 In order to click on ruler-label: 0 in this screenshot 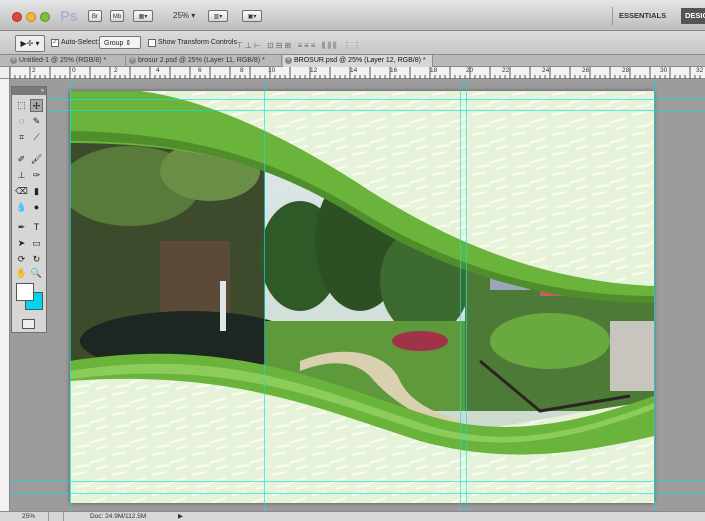, I will do `click(74, 70)`.